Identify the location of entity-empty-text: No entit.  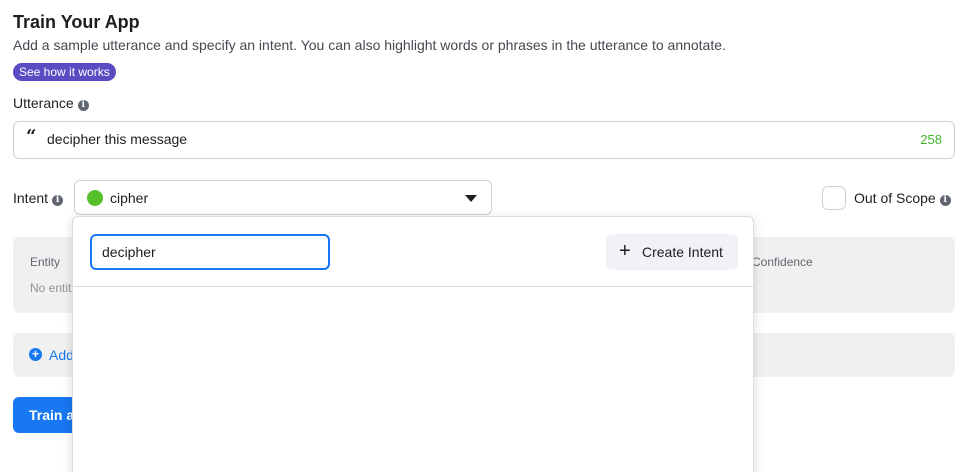
(51, 288).